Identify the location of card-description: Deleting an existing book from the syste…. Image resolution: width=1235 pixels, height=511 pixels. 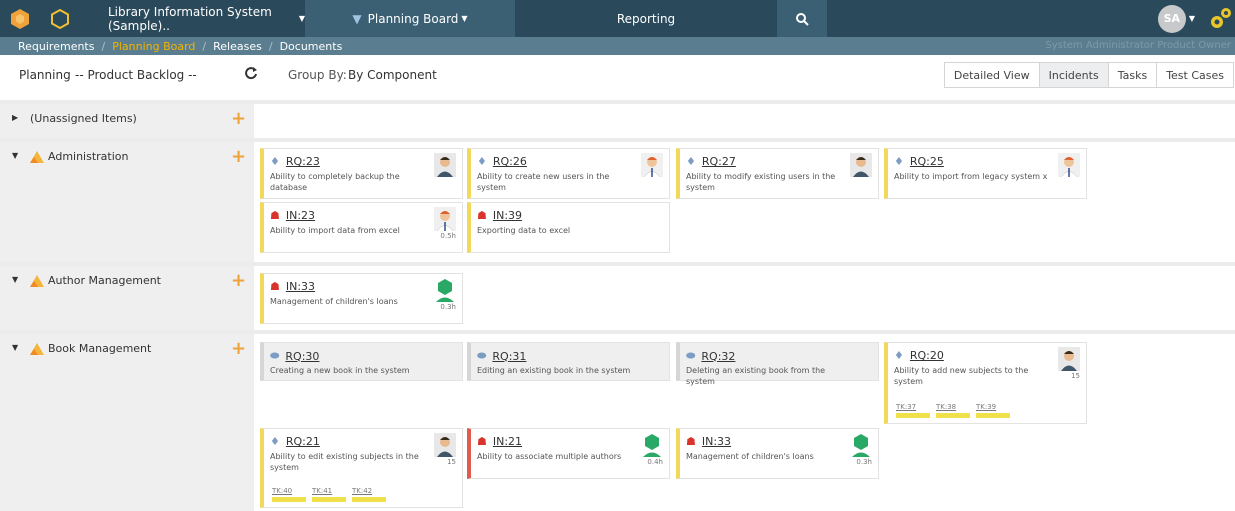
(756, 376).